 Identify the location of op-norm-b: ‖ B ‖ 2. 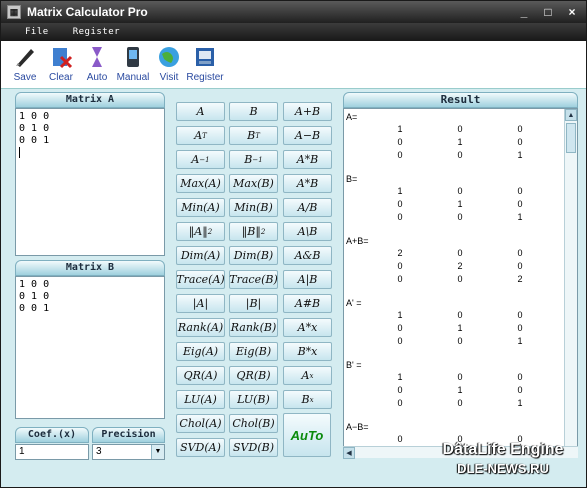
(253, 231).